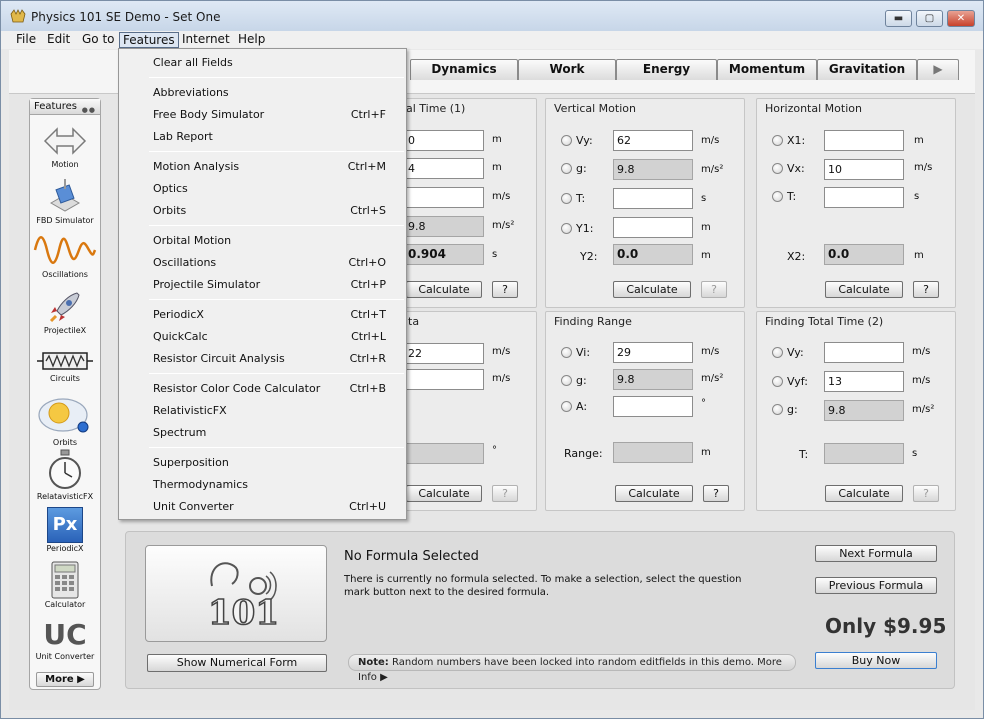 Image resolution: width=984 pixels, height=719 pixels. Describe the element at coordinates (505, 493) in the screenshot. I see `theta-help-button: ?` at that location.